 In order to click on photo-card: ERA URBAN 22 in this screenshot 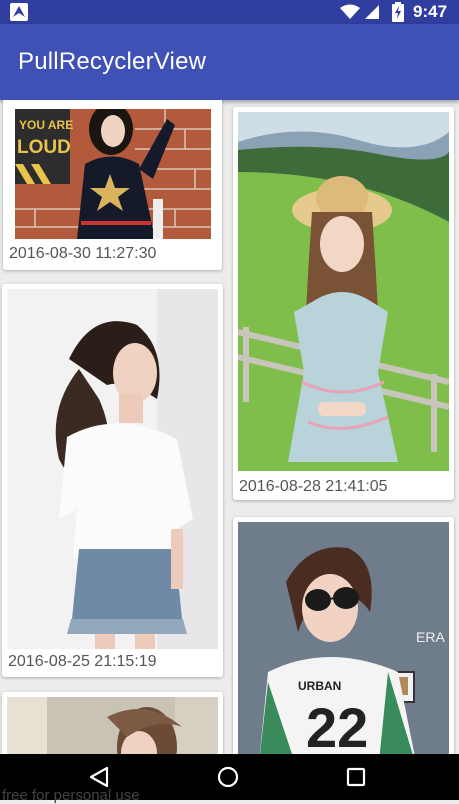, I will do `click(343, 635)`.